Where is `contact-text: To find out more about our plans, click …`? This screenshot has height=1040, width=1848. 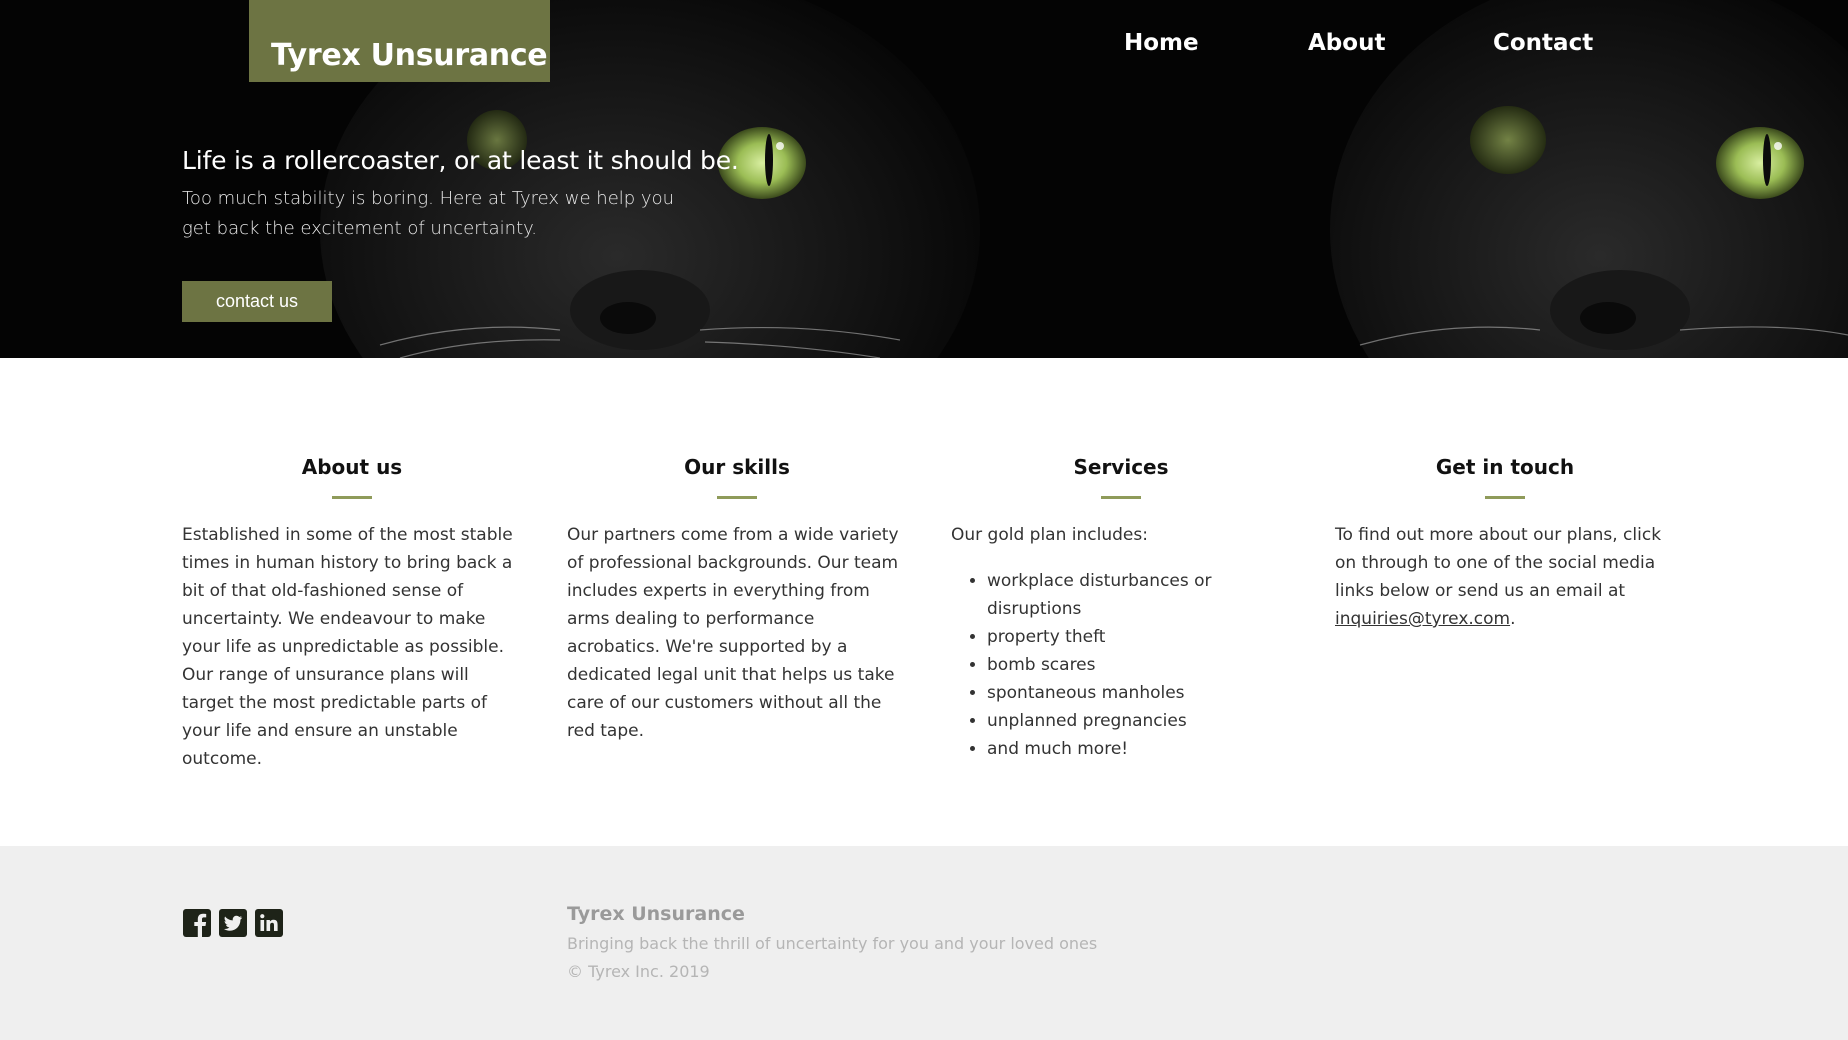 contact-text: To find out more about our plans, click … is located at coordinates (1498, 563).